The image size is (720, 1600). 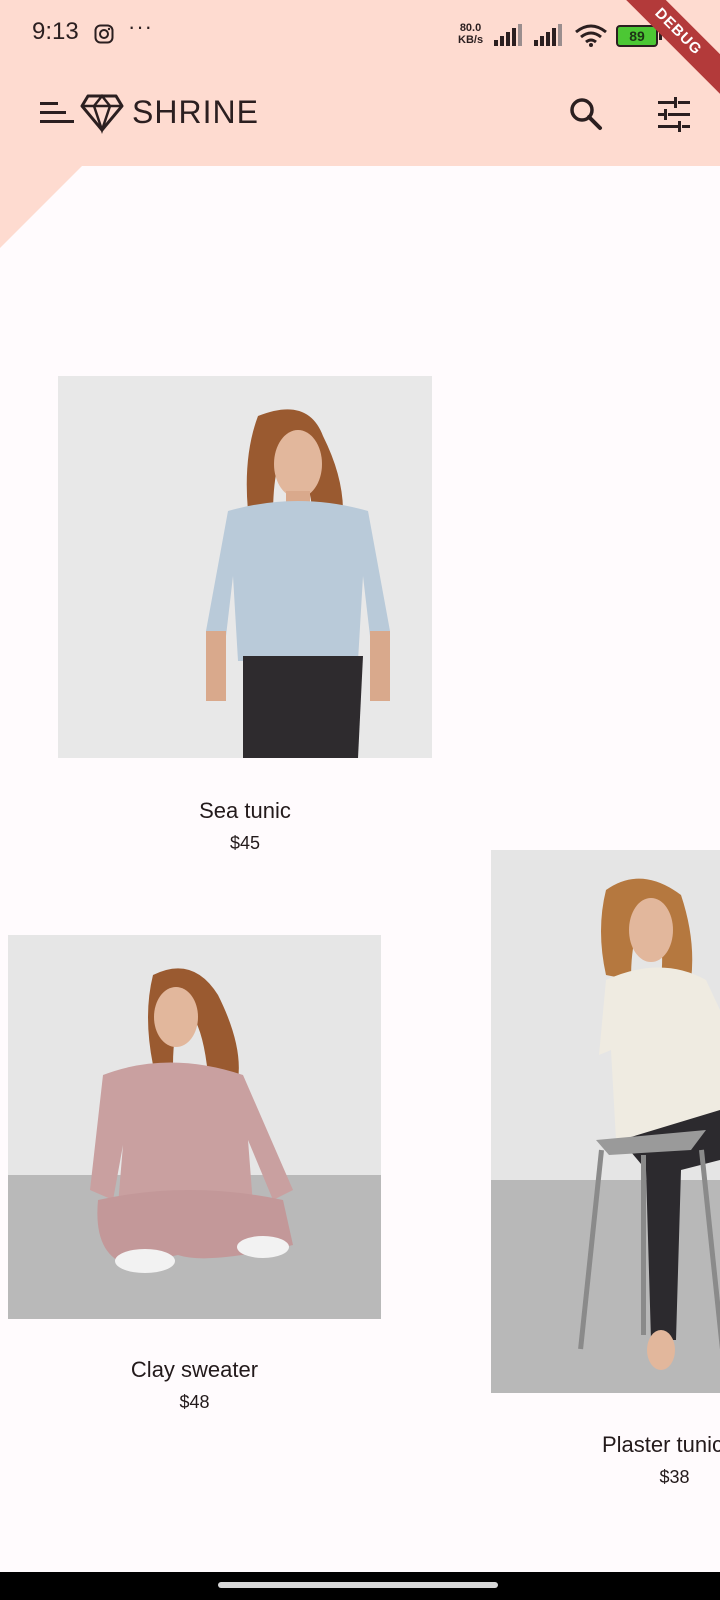 I want to click on net-speed: 80.0 KB/s, so click(x=470, y=34).